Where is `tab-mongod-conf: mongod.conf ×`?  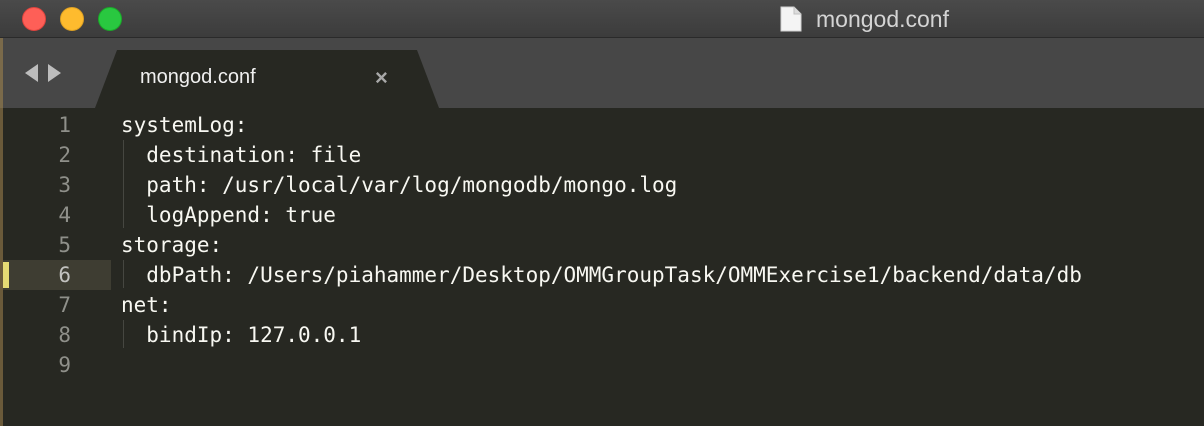
tab-mongod-conf: mongod.conf × is located at coordinates (267, 79).